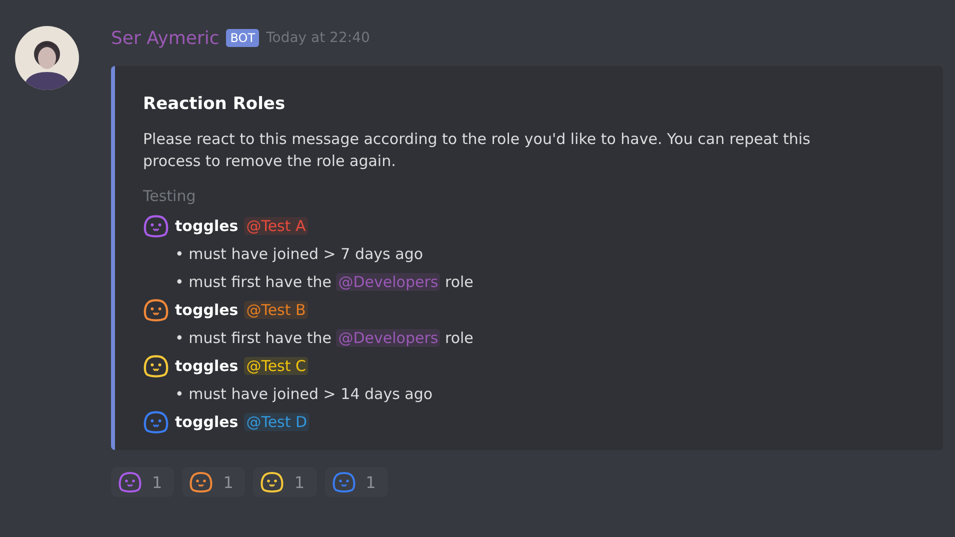 Image resolution: width=955 pixels, height=537 pixels. What do you see at coordinates (277, 422) in the screenshot?
I see `role-mention: @Test D` at bounding box center [277, 422].